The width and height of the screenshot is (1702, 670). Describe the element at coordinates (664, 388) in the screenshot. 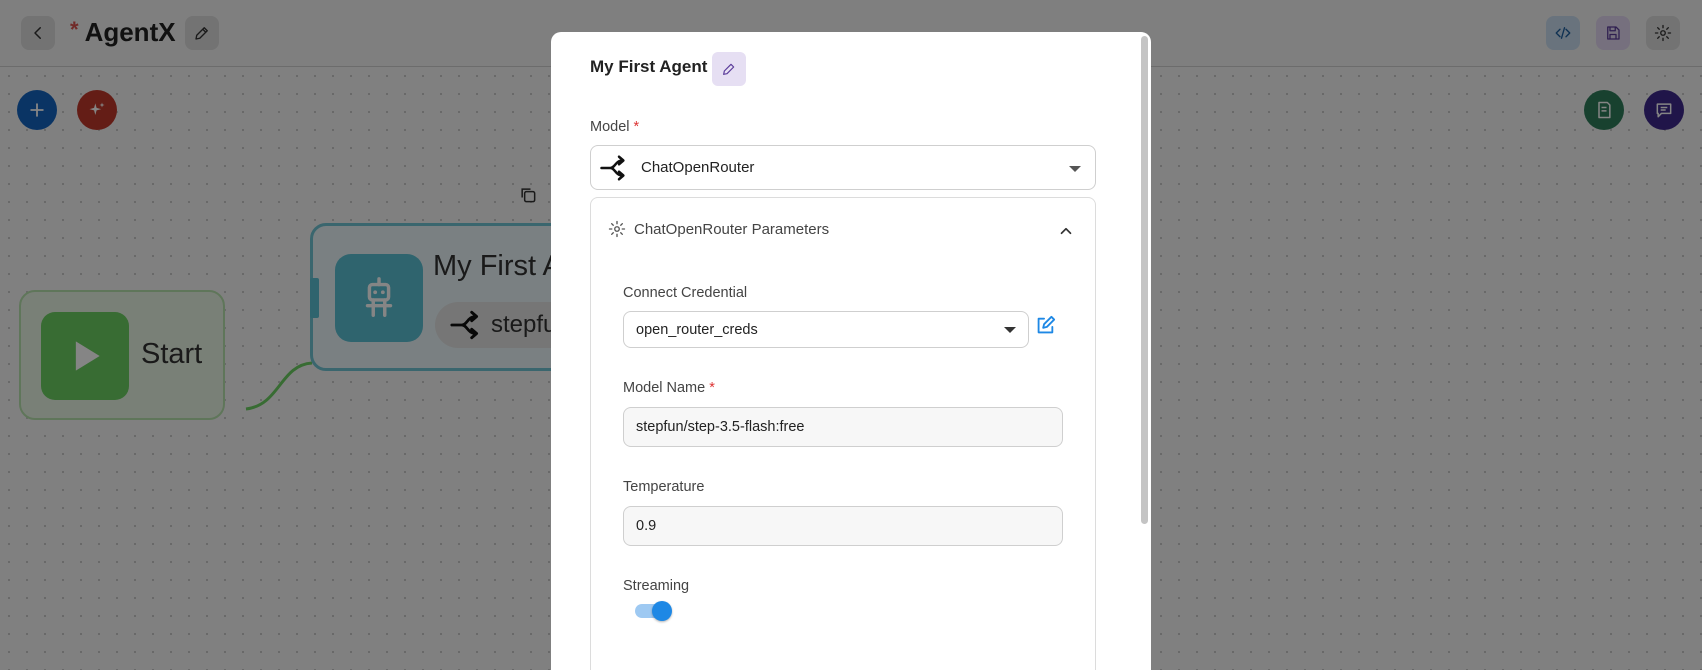

I see `model-name-label-text: Model Name` at that location.